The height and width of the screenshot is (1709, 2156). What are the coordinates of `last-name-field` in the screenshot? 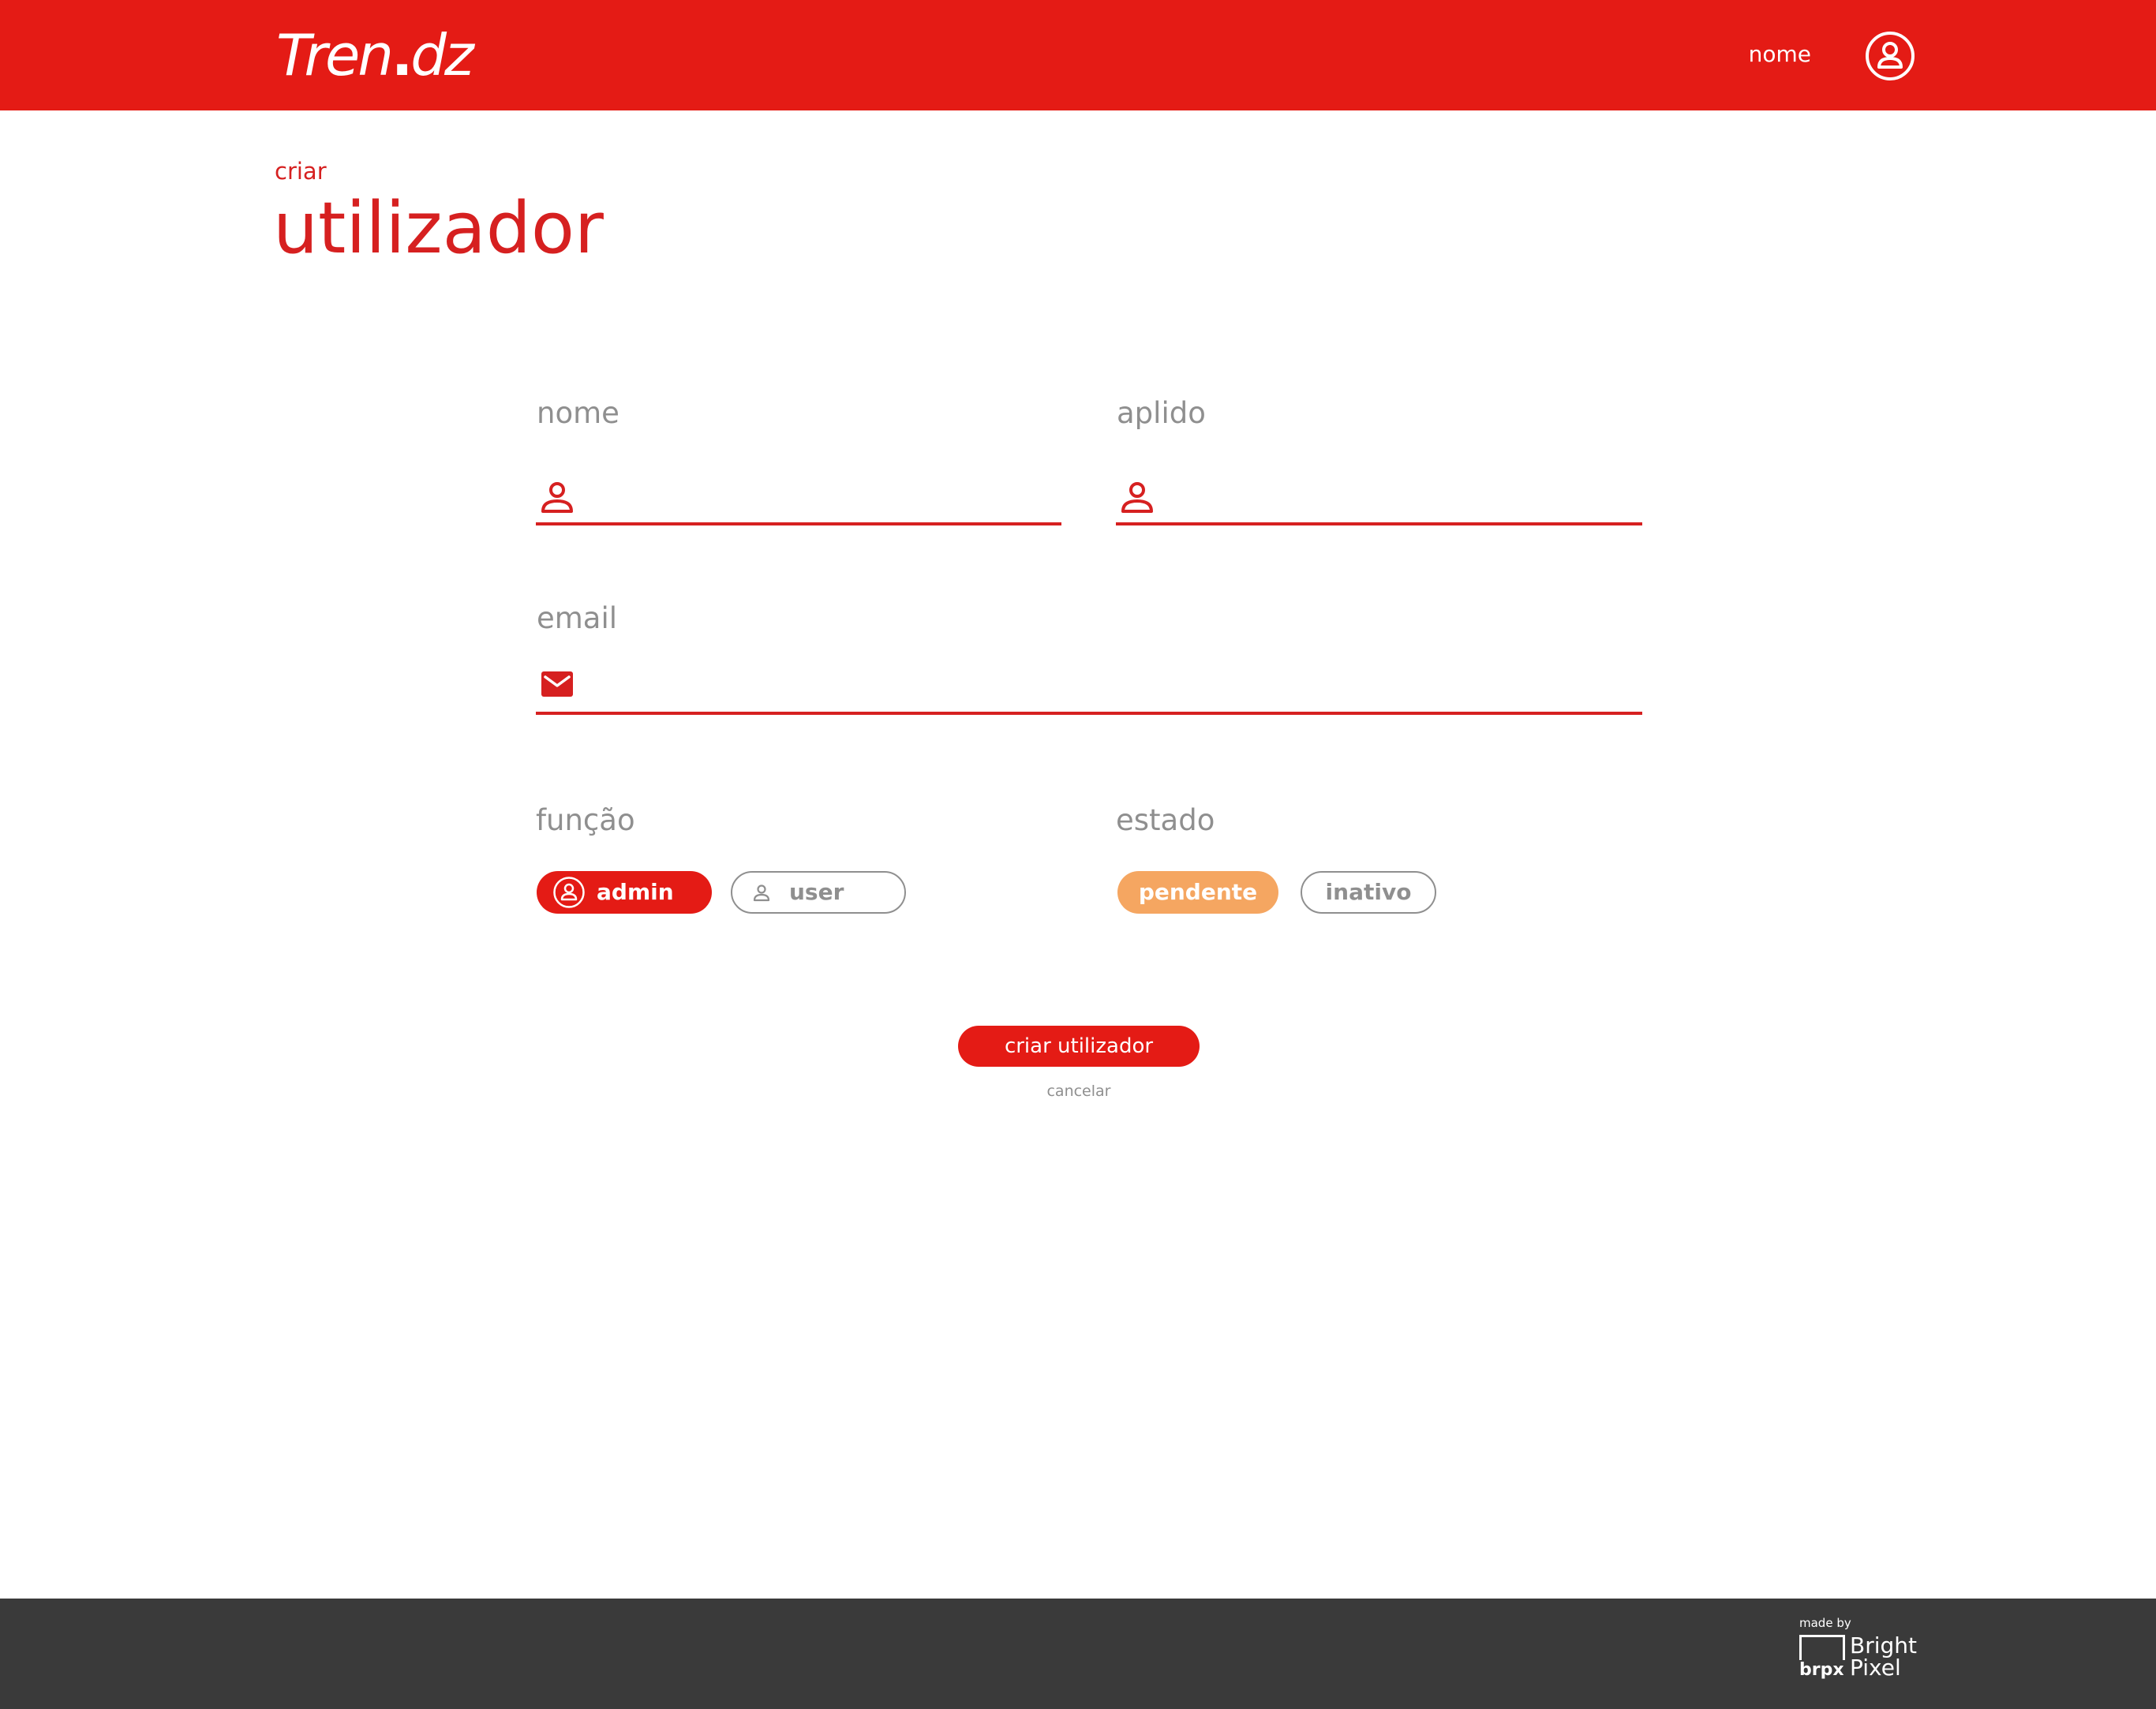 It's located at (1379, 497).